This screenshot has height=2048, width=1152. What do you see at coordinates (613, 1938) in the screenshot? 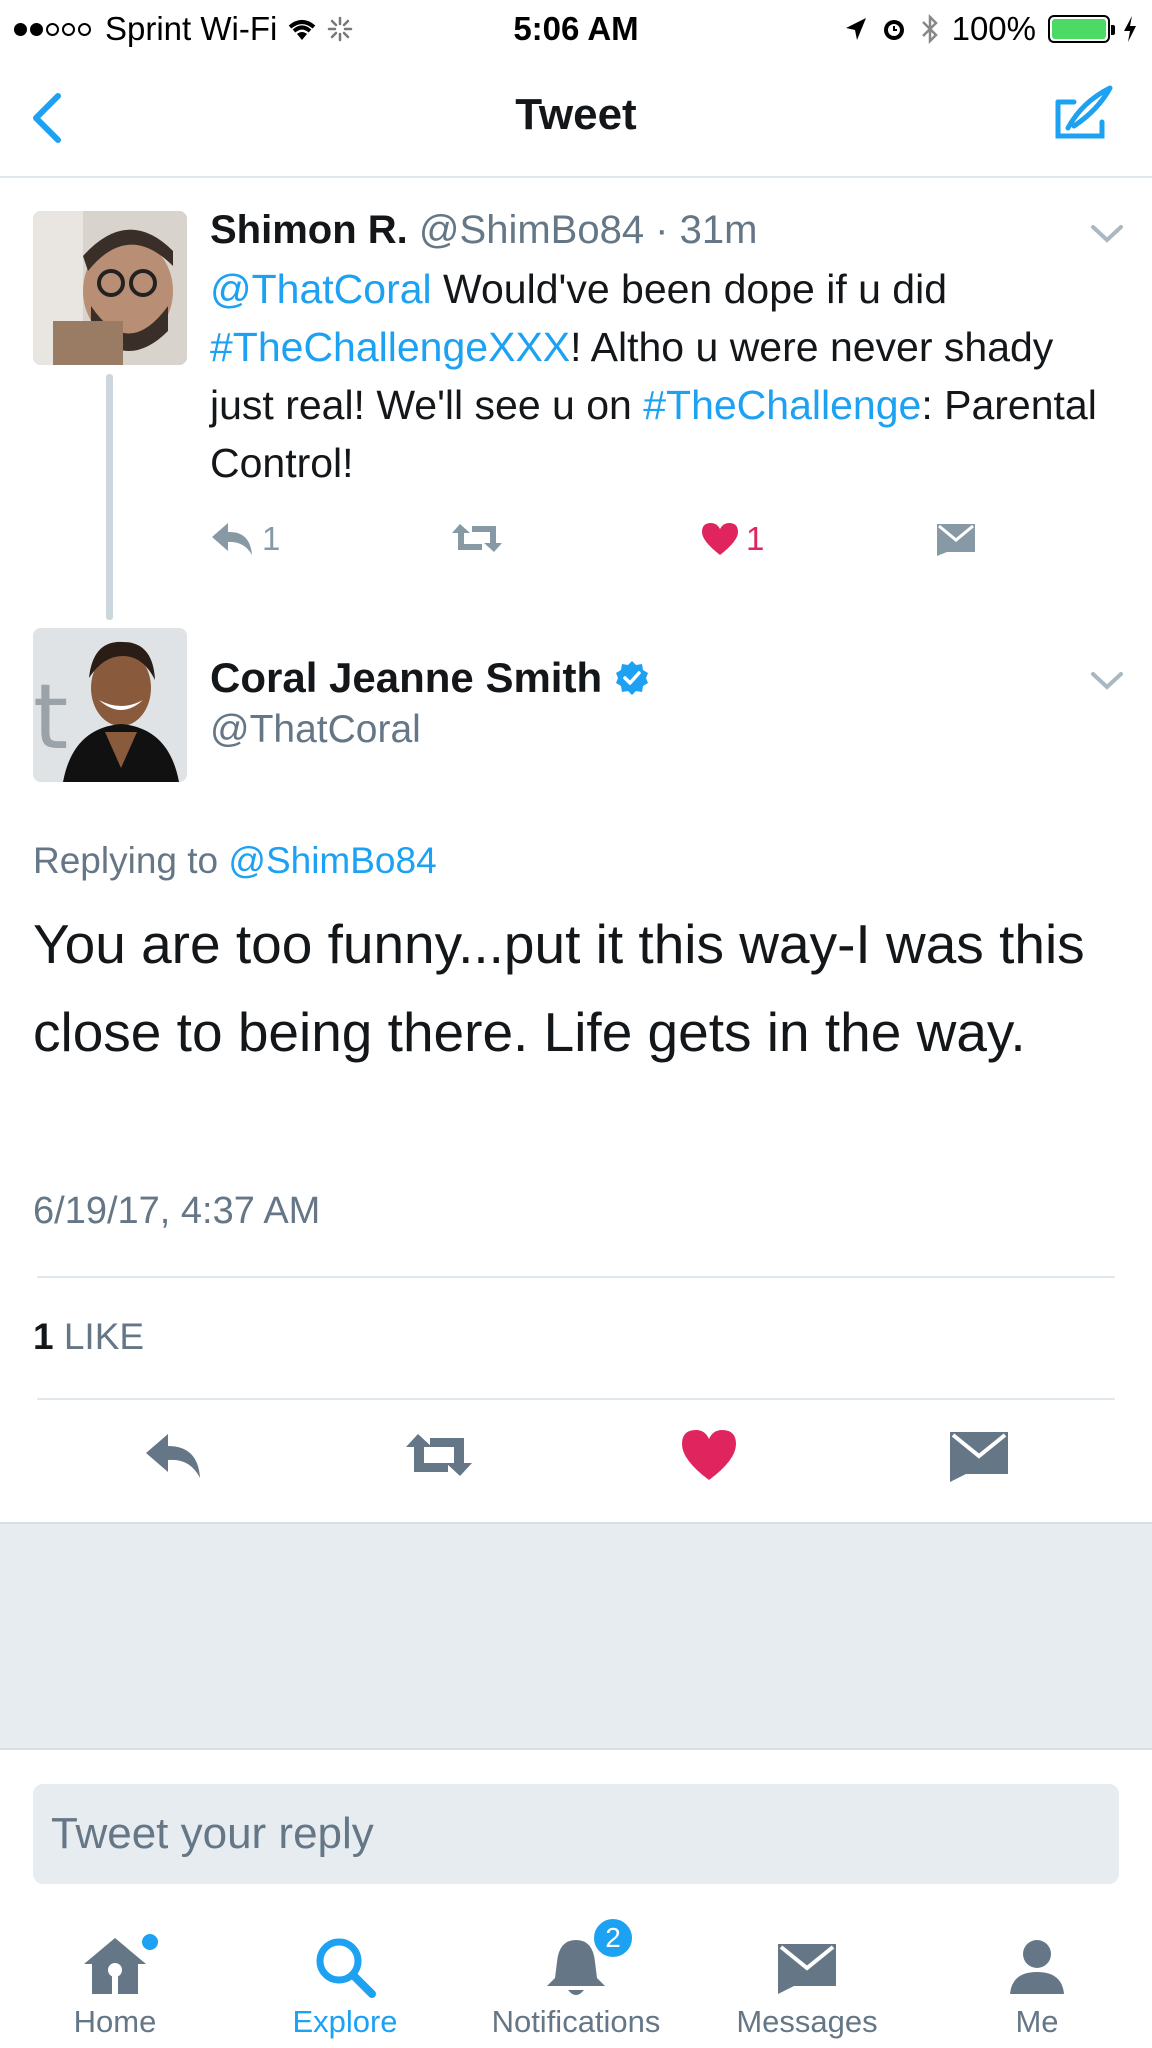
I see `notification-badge: 2` at bounding box center [613, 1938].